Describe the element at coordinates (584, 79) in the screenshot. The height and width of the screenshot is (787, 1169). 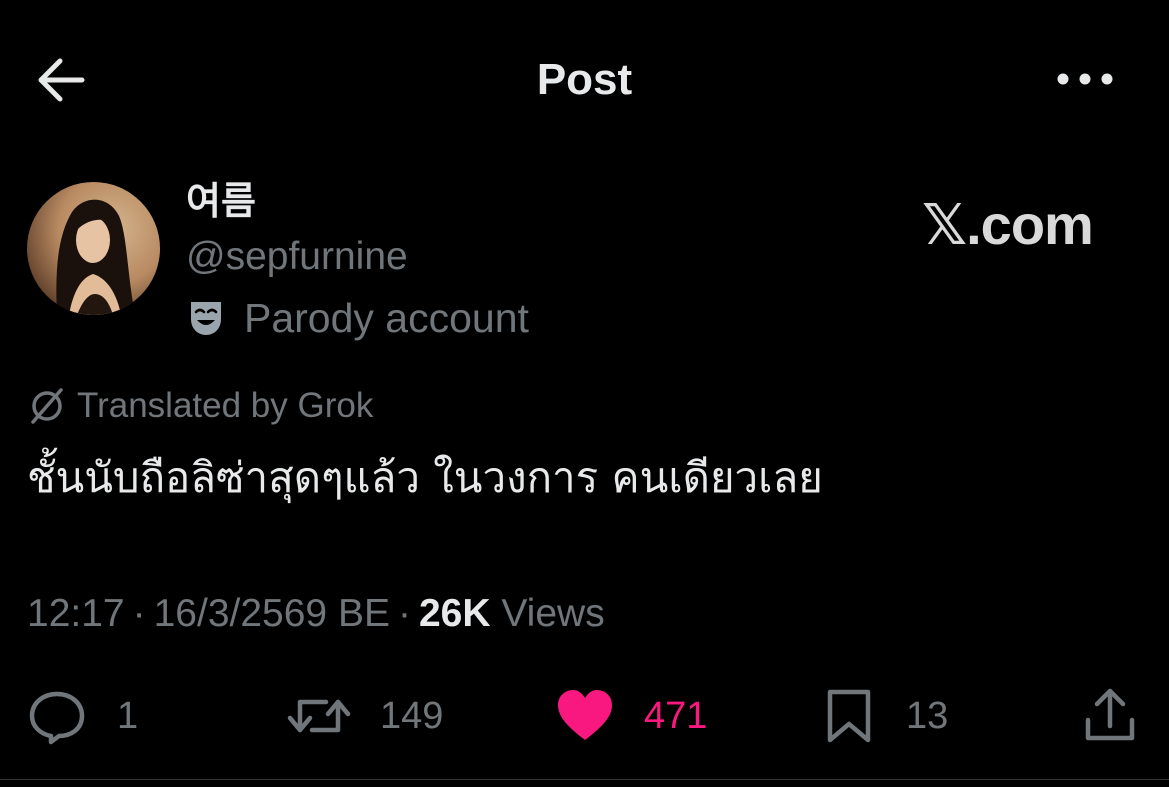
I see `page-title: Post` at that location.